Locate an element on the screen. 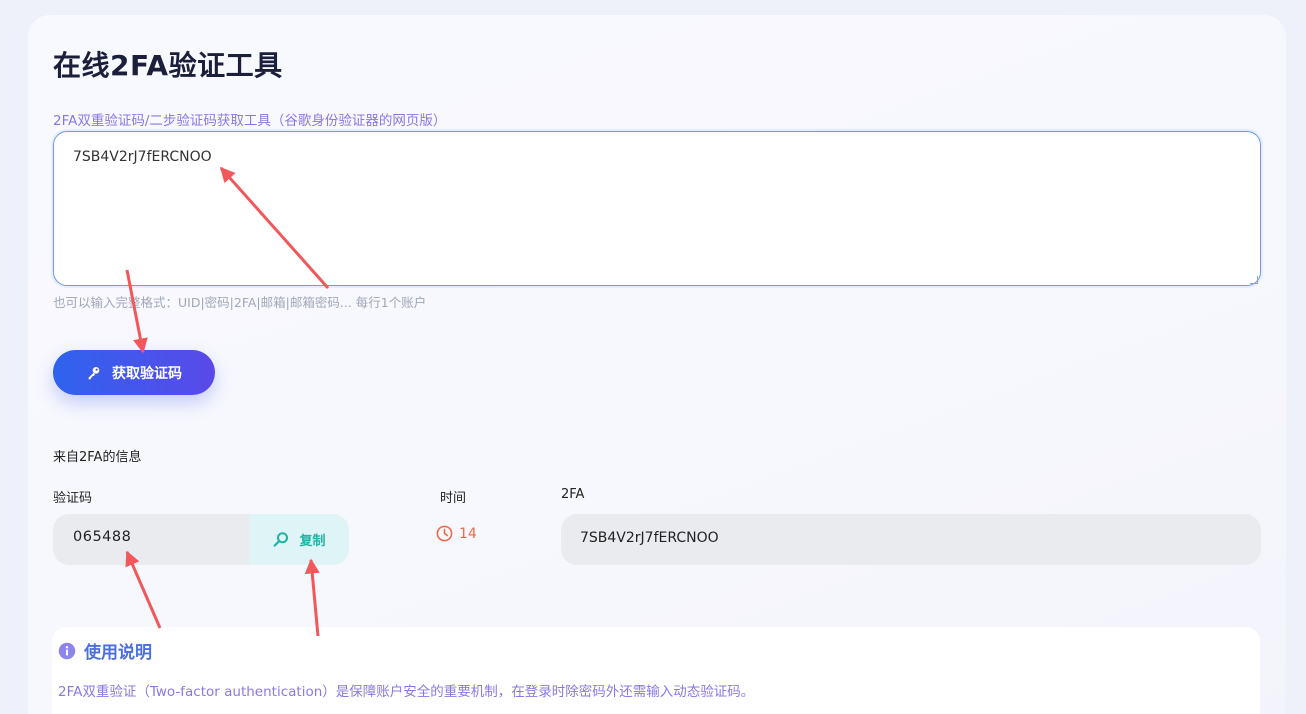  search-icon is located at coordinates (281, 539).